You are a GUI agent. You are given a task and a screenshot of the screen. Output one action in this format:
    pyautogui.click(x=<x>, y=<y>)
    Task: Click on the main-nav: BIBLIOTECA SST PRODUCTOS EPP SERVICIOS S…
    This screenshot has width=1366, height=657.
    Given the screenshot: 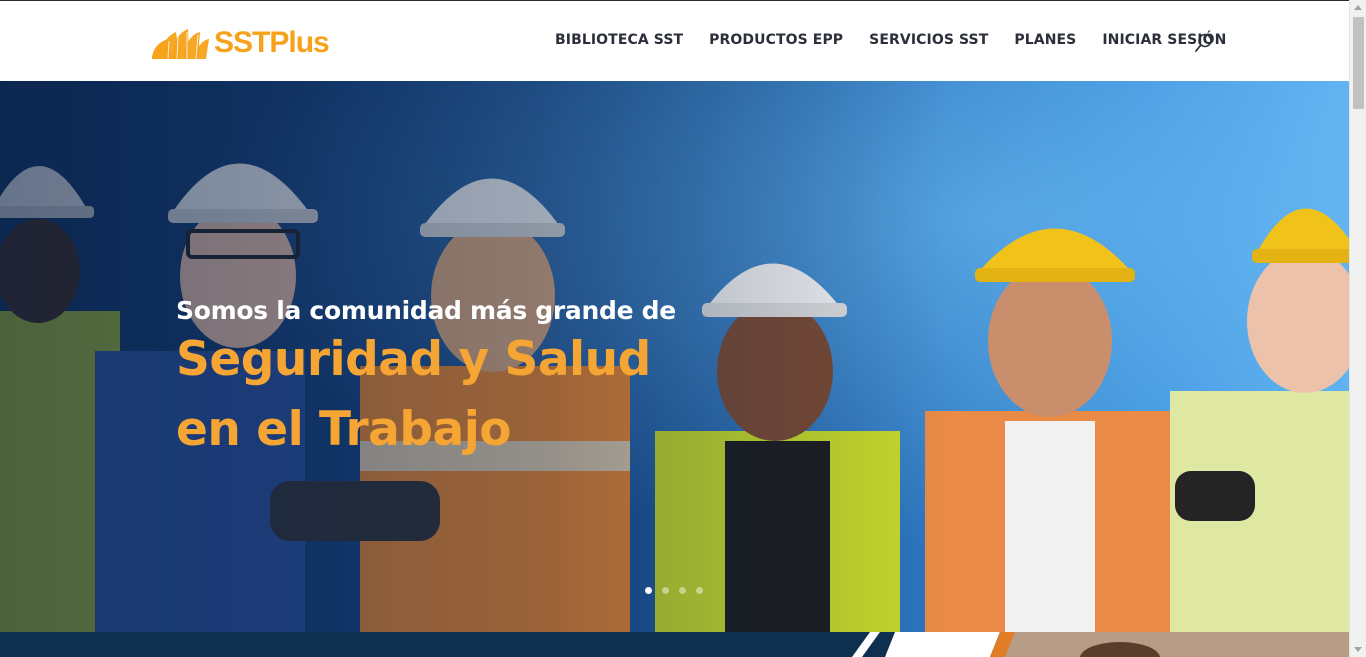 What is the action you would take?
    pyautogui.click(x=903, y=40)
    